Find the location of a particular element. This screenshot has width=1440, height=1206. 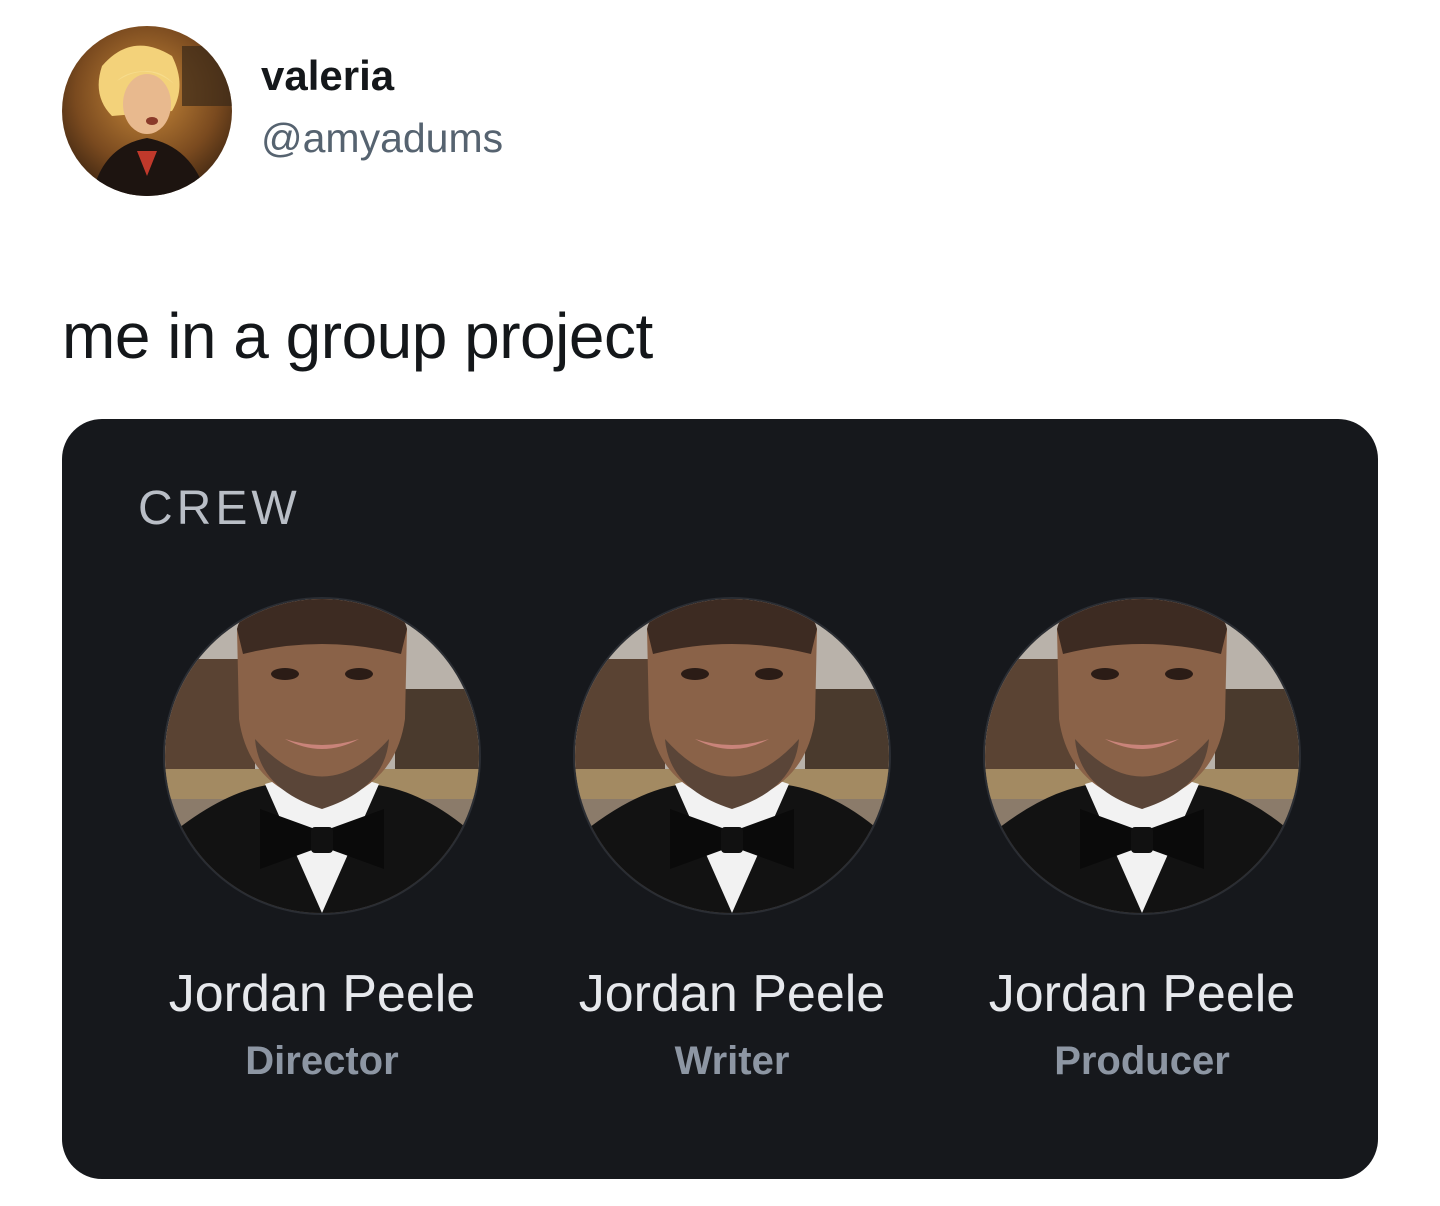

profile-photo-icon is located at coordinates (147, 111).